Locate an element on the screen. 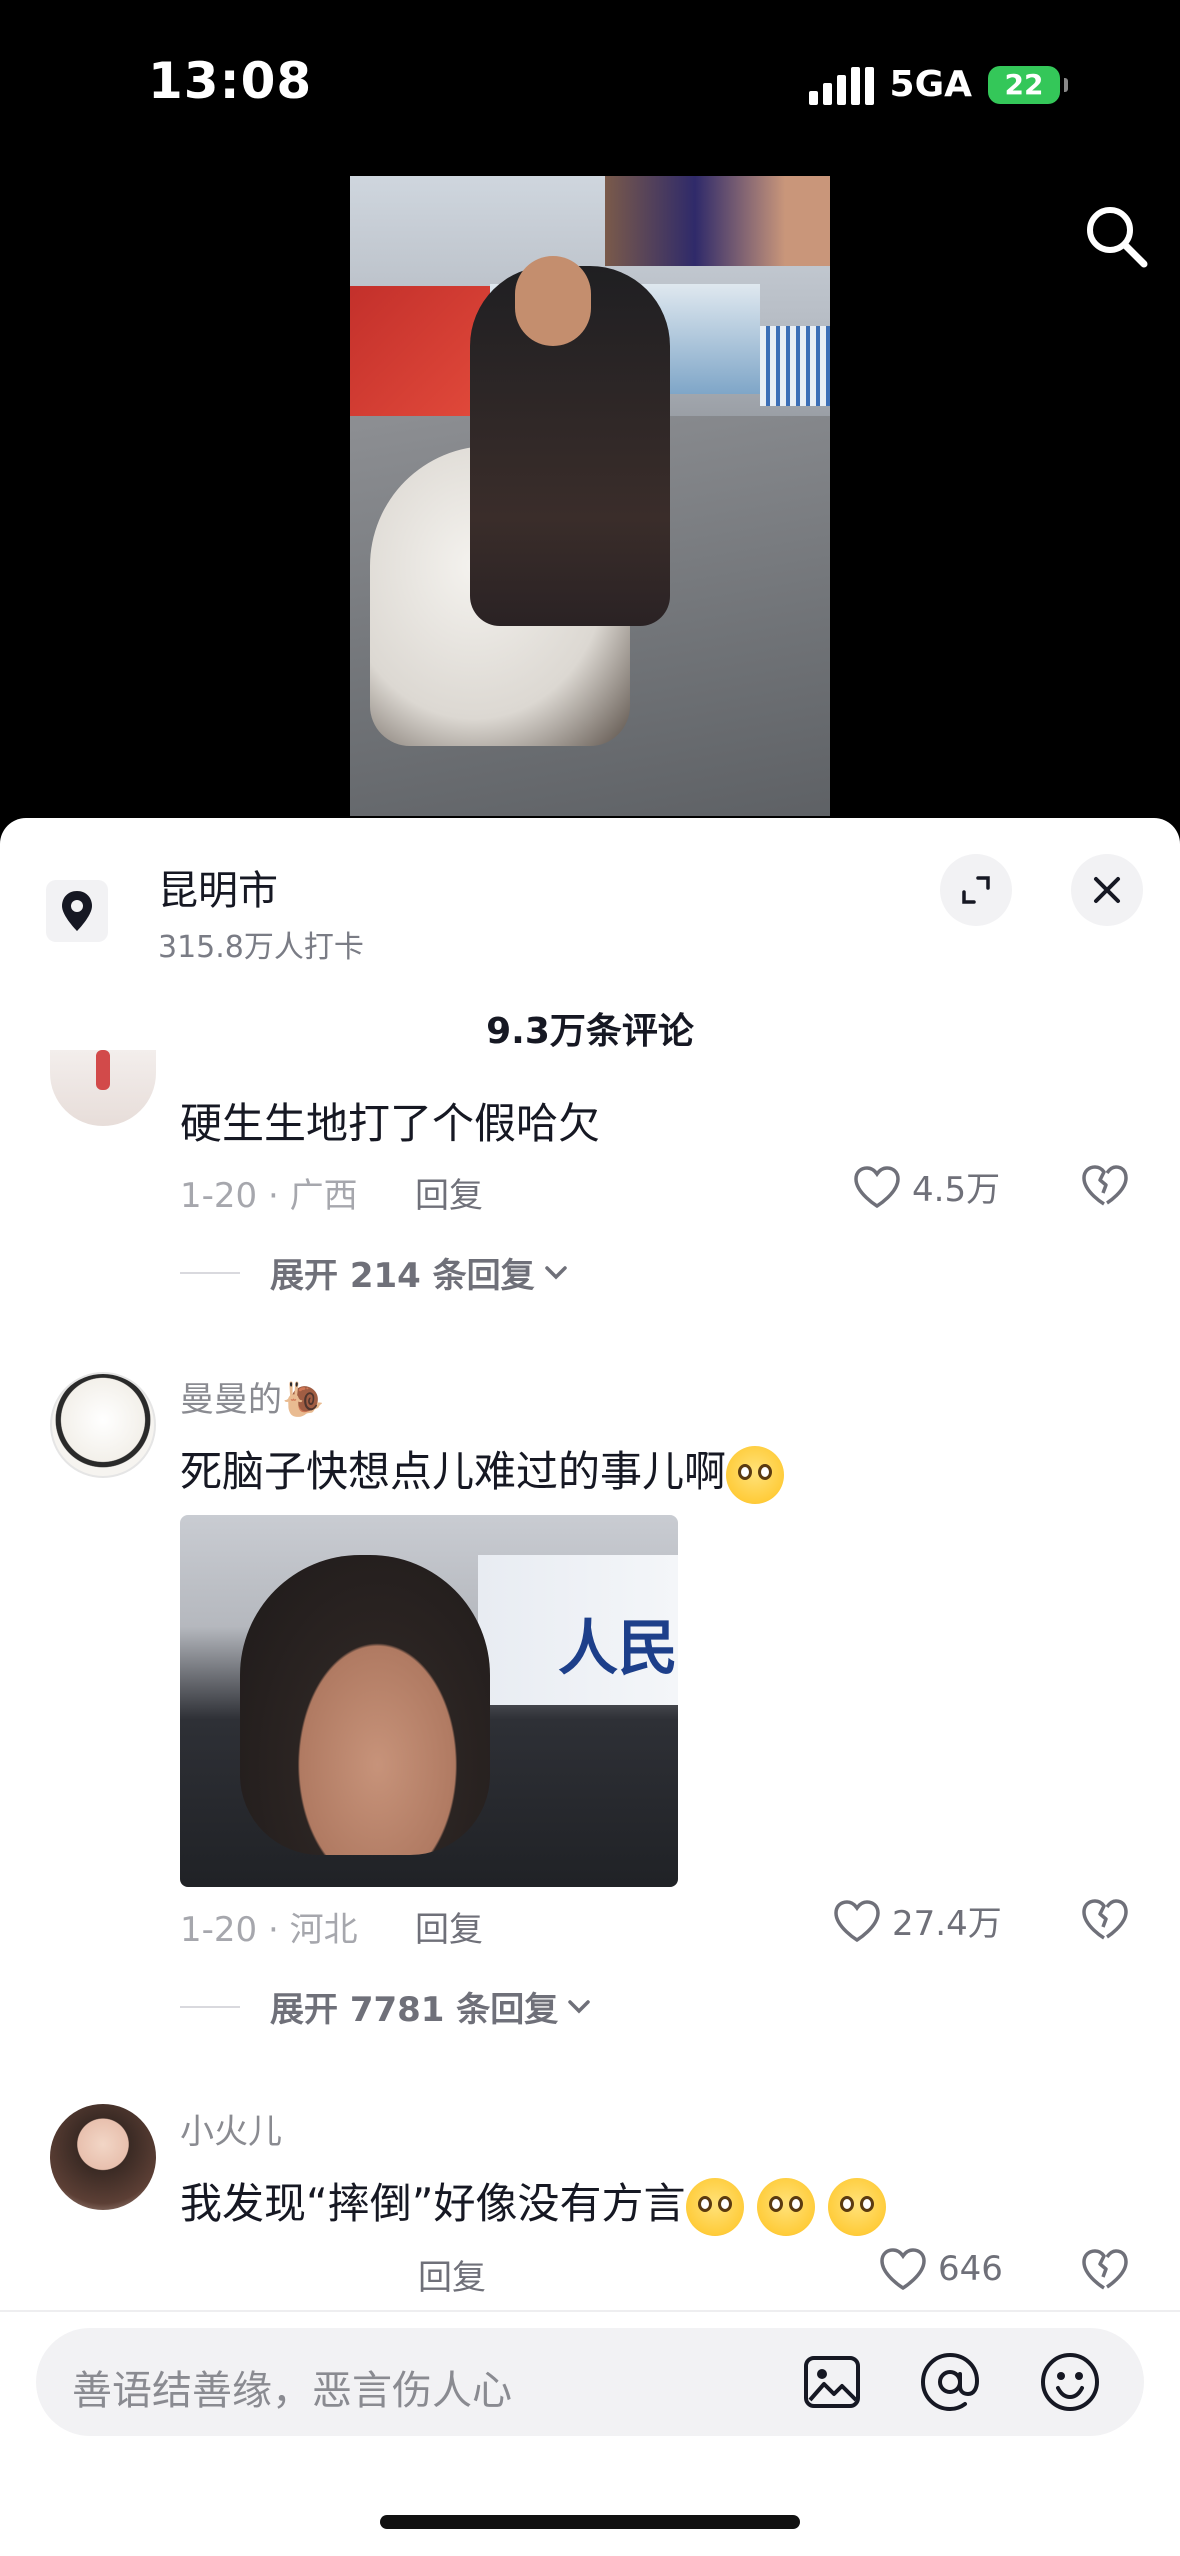 This screenshot has width=1180, height=2556. comment-meta: 1-20 · 河北 is located at coordinates (269, 1930).